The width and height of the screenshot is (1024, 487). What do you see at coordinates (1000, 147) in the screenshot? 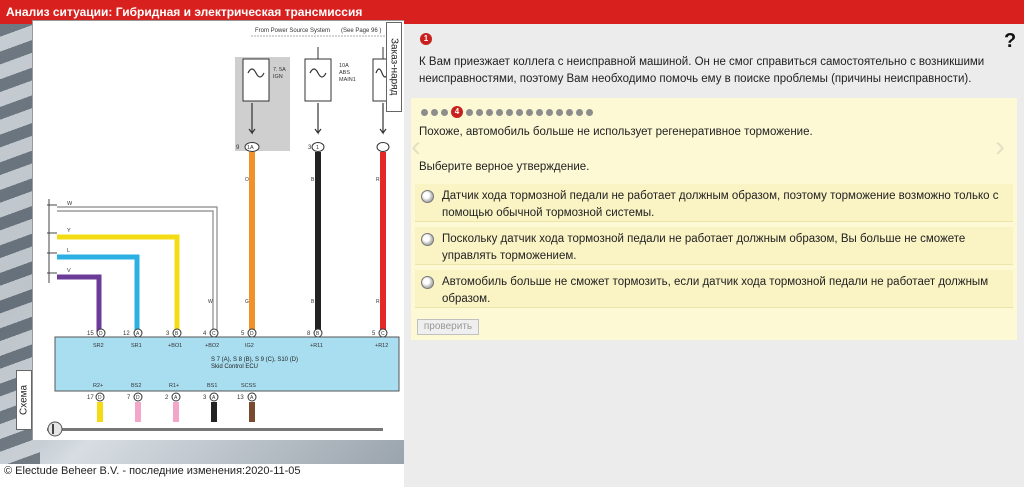
I see `next-question-icon: ›` at bounding box center [1000, 147].